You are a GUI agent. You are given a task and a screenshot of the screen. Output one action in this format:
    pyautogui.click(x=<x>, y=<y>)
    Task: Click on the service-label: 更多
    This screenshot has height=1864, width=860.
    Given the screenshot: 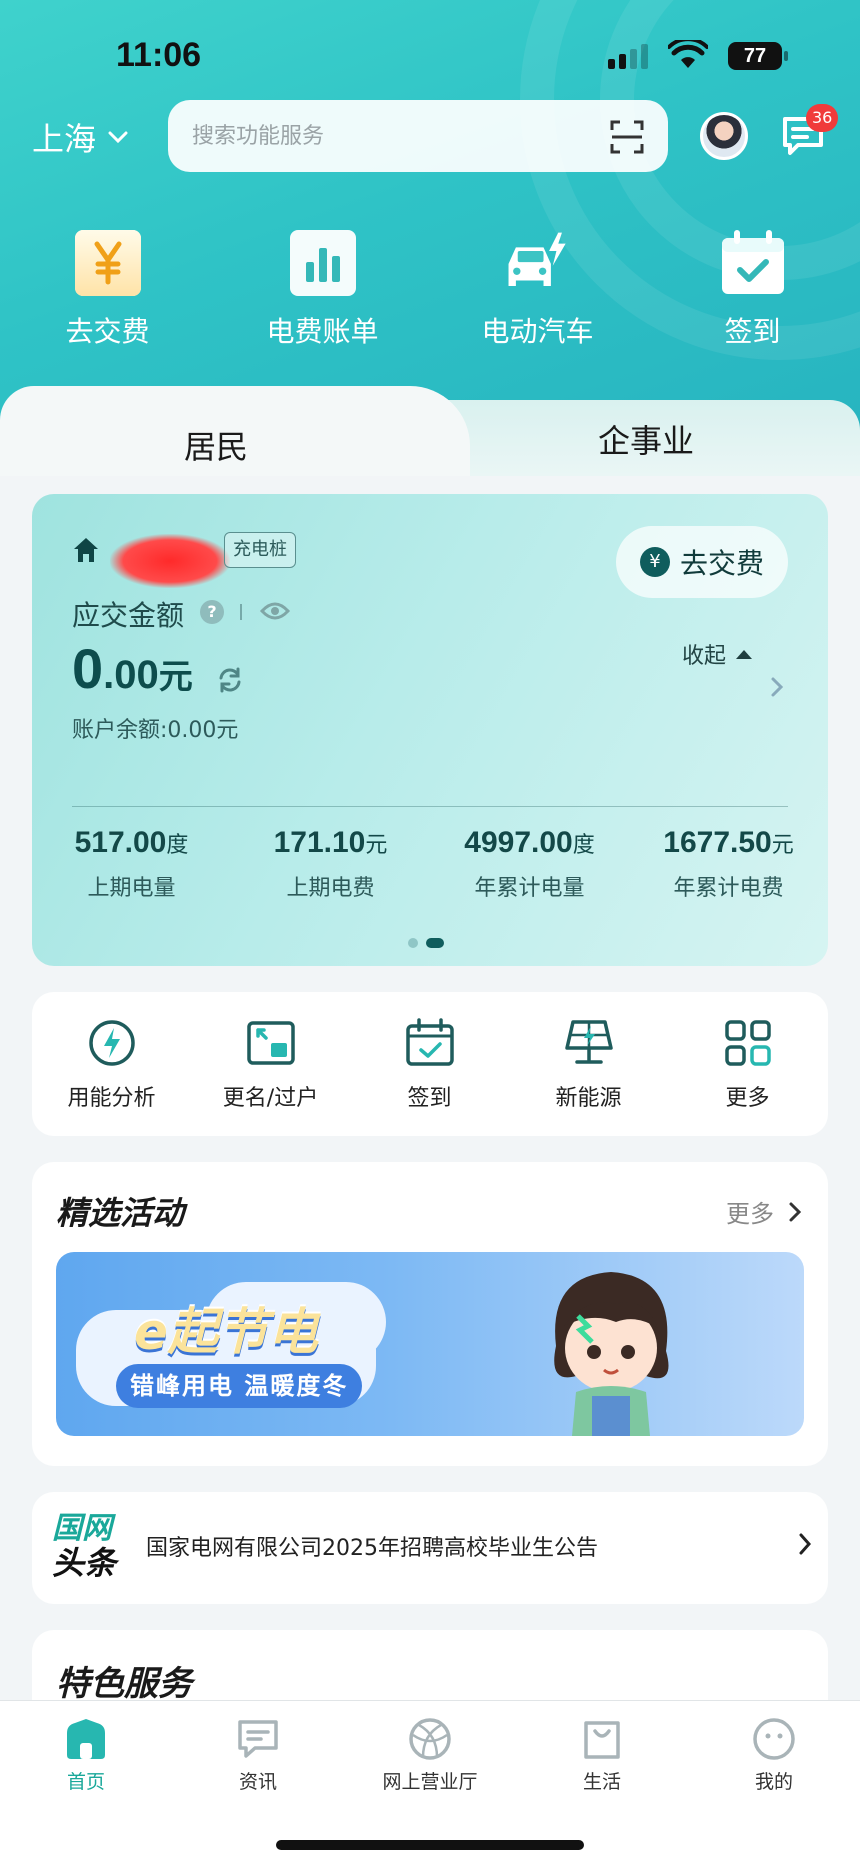 What is the action you would take?
    pyautogui.click(x=747, y=1098)
    